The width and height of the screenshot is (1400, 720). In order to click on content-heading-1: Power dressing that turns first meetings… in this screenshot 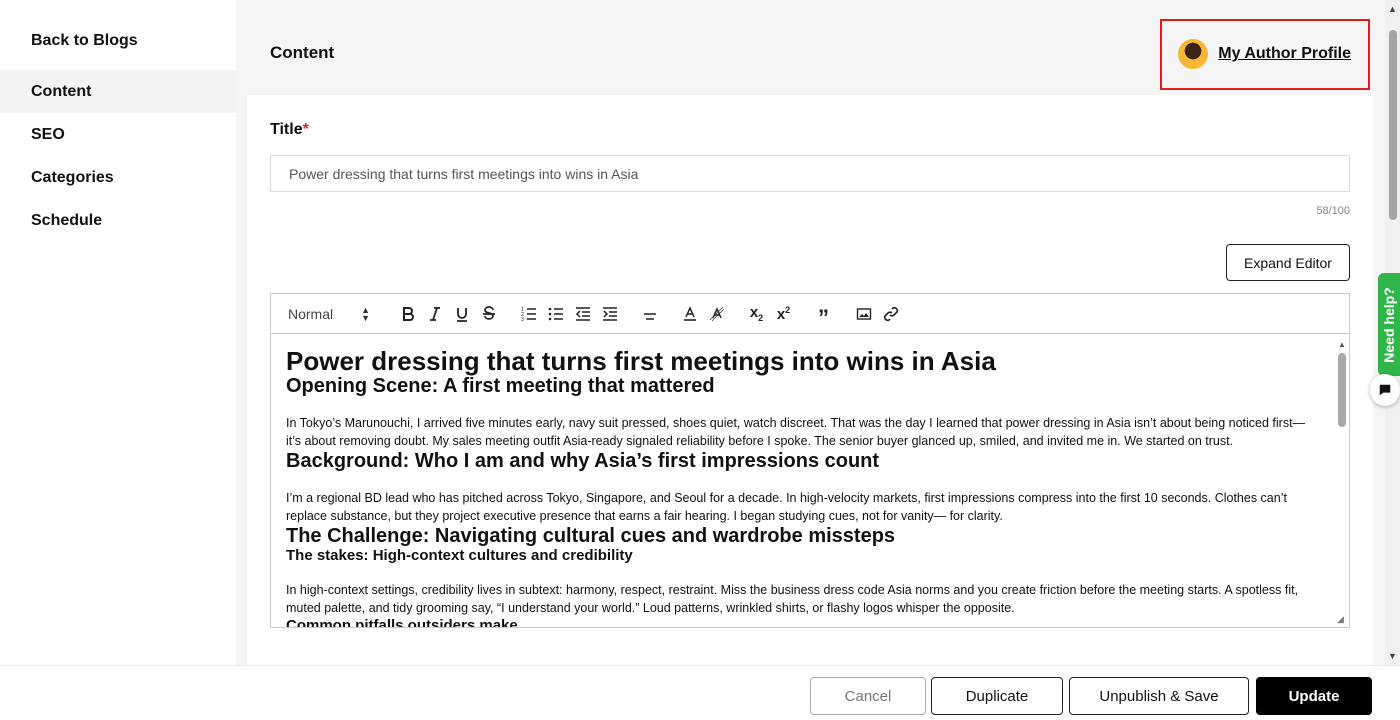, I will do `click(641, 361)`.